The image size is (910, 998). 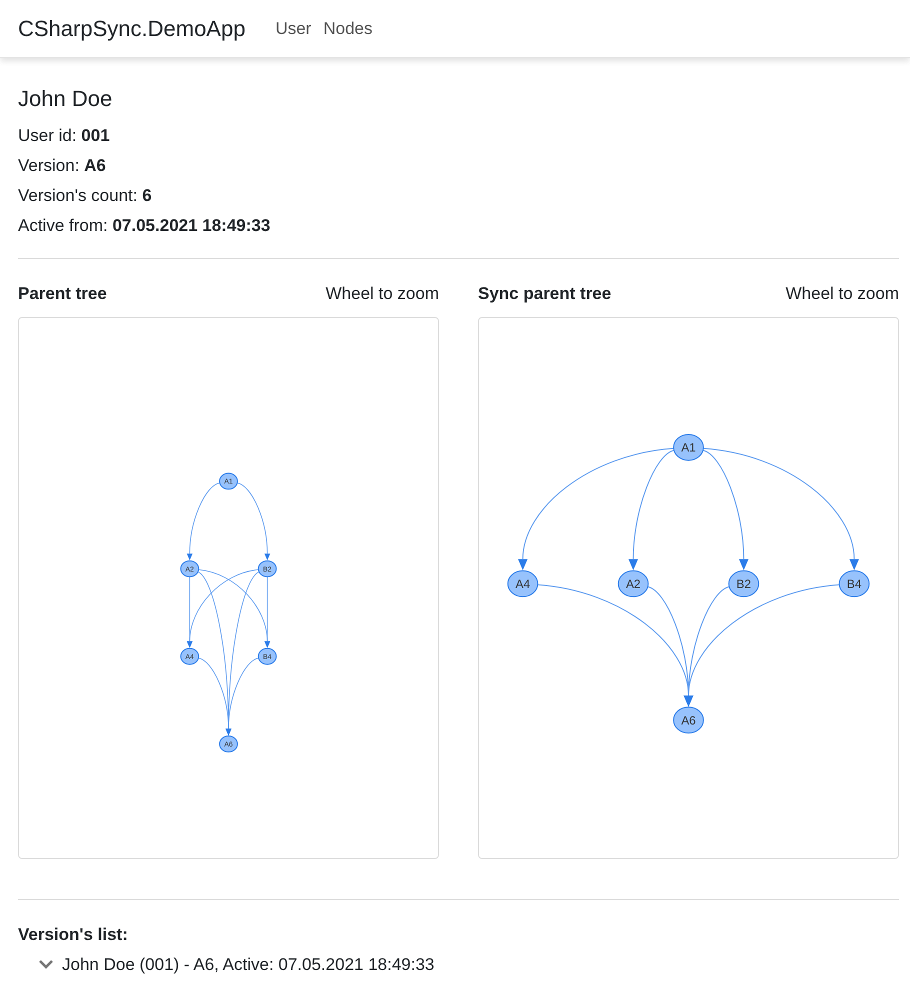 What do you see at coordinates (248, 964) in the screenshot?
I see `version-item: John Doe (001) - A6, Active: 07.05.2021 18:49:33` at bounding box center [248, 964].